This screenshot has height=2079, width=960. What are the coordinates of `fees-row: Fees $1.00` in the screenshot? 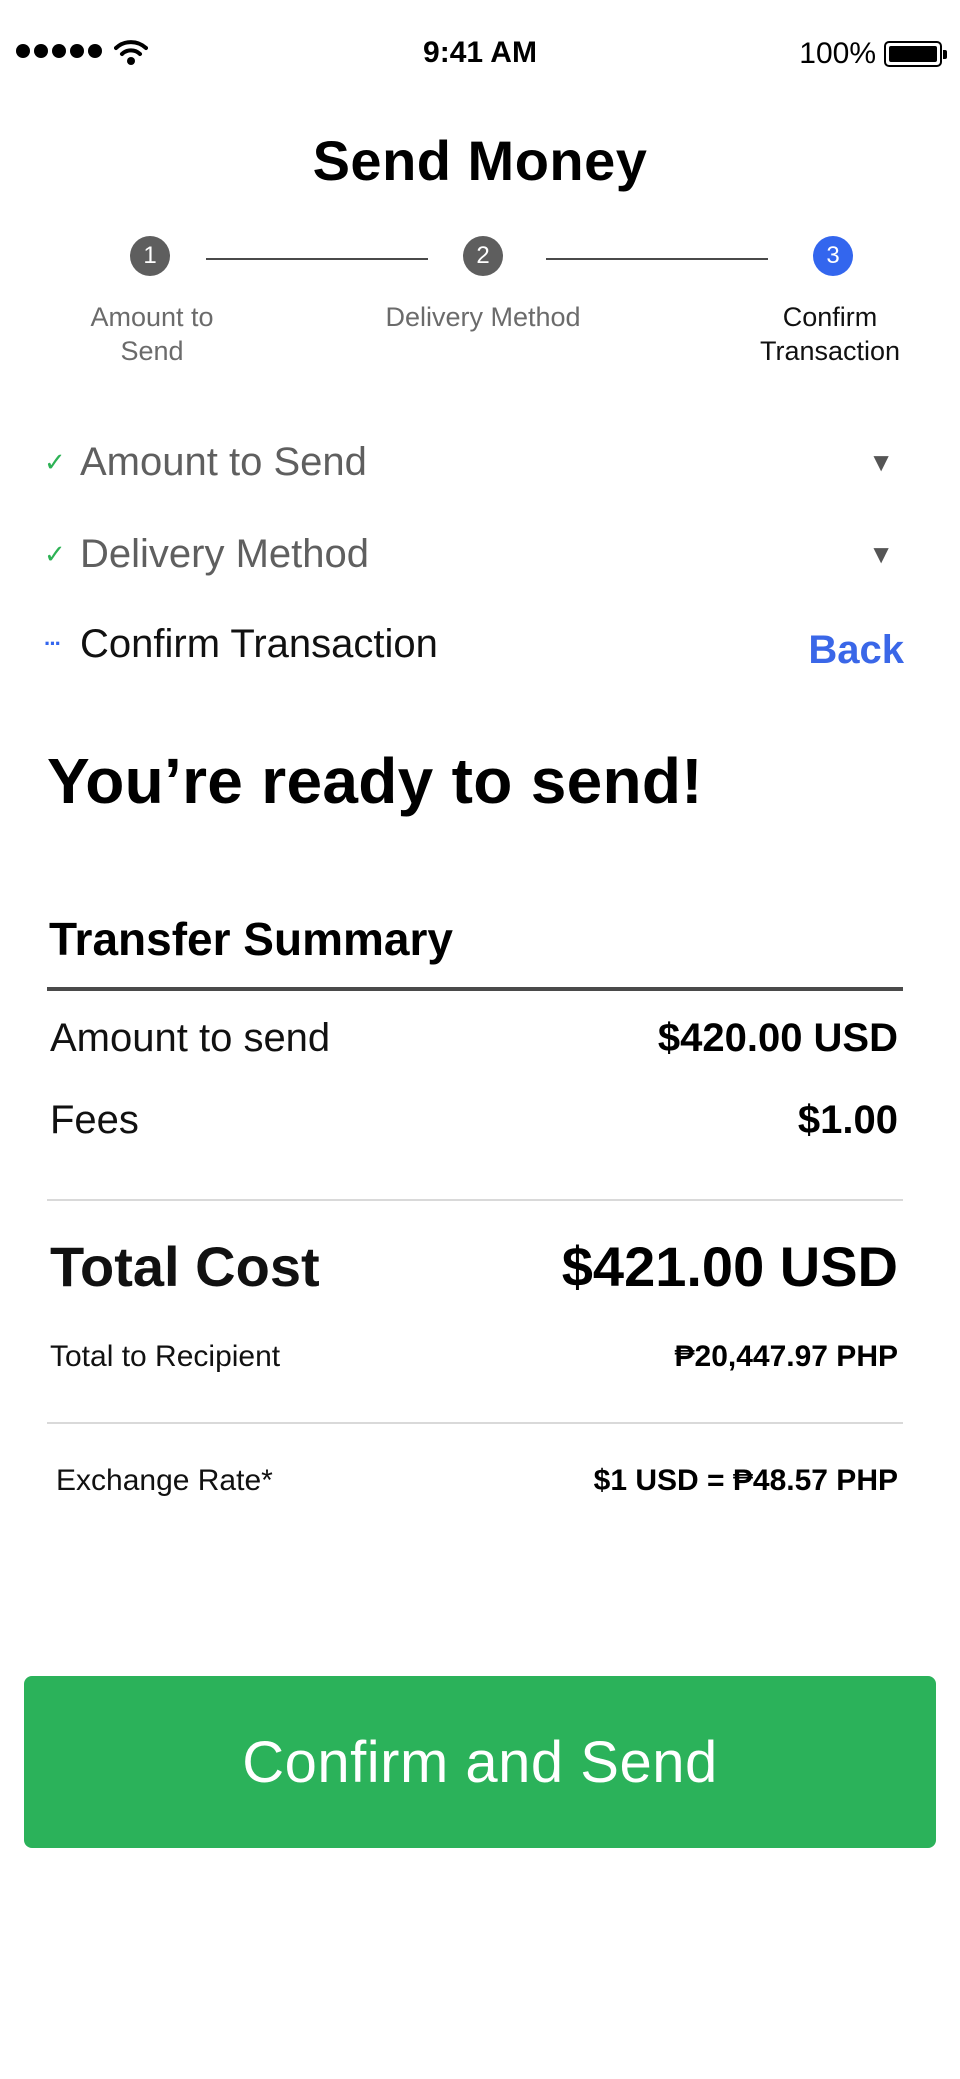 It's located at (474, 1120).